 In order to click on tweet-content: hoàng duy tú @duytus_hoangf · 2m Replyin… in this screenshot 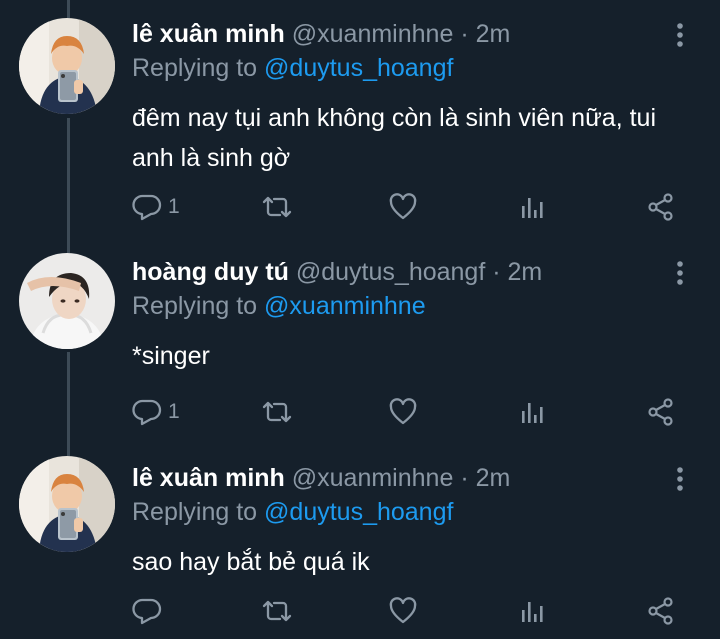, I will do `click(414, 316)`.